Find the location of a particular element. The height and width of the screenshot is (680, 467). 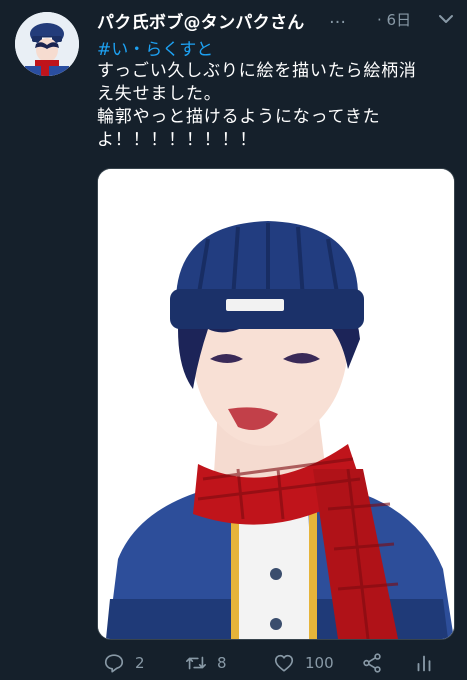

tweet-header: パク氏ボブ@タンパクさん … · 6日 is located at coordinates (276, 21).